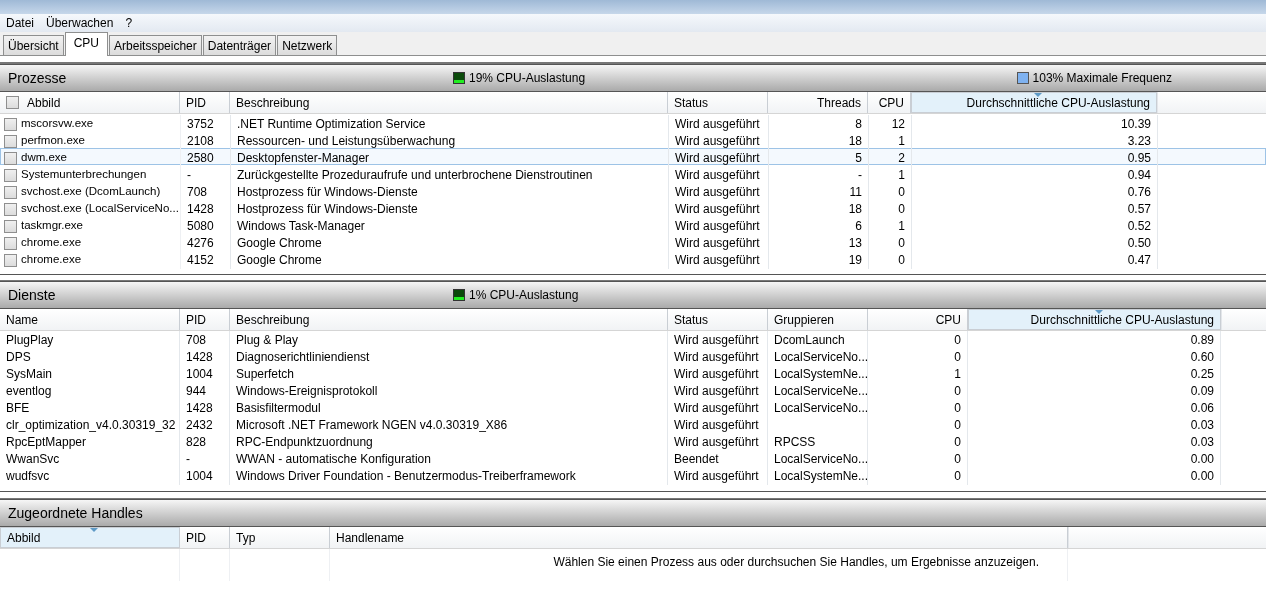 The height and width of the screenshot is (593, 1266). What do you see at coordinates (809, 340) in the screenshot?
I see `table-cell-text: DcomLaunch` at bounding box center [809, 340].